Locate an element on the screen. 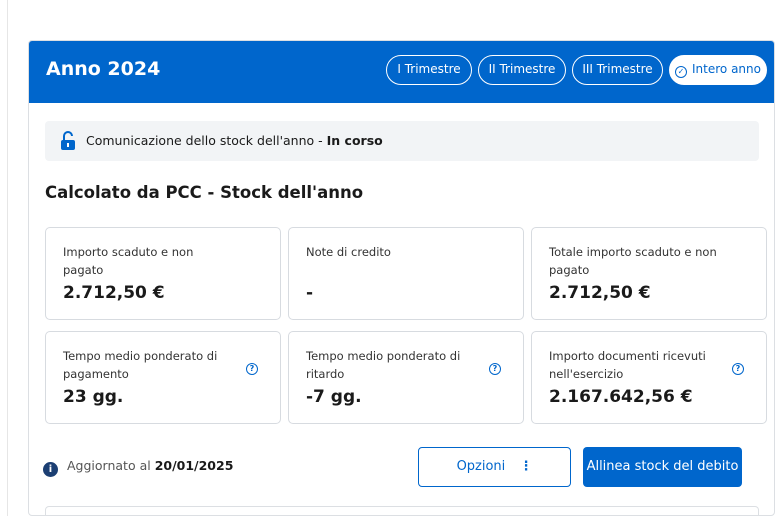  left-divider is located at coordinates (7, 258).